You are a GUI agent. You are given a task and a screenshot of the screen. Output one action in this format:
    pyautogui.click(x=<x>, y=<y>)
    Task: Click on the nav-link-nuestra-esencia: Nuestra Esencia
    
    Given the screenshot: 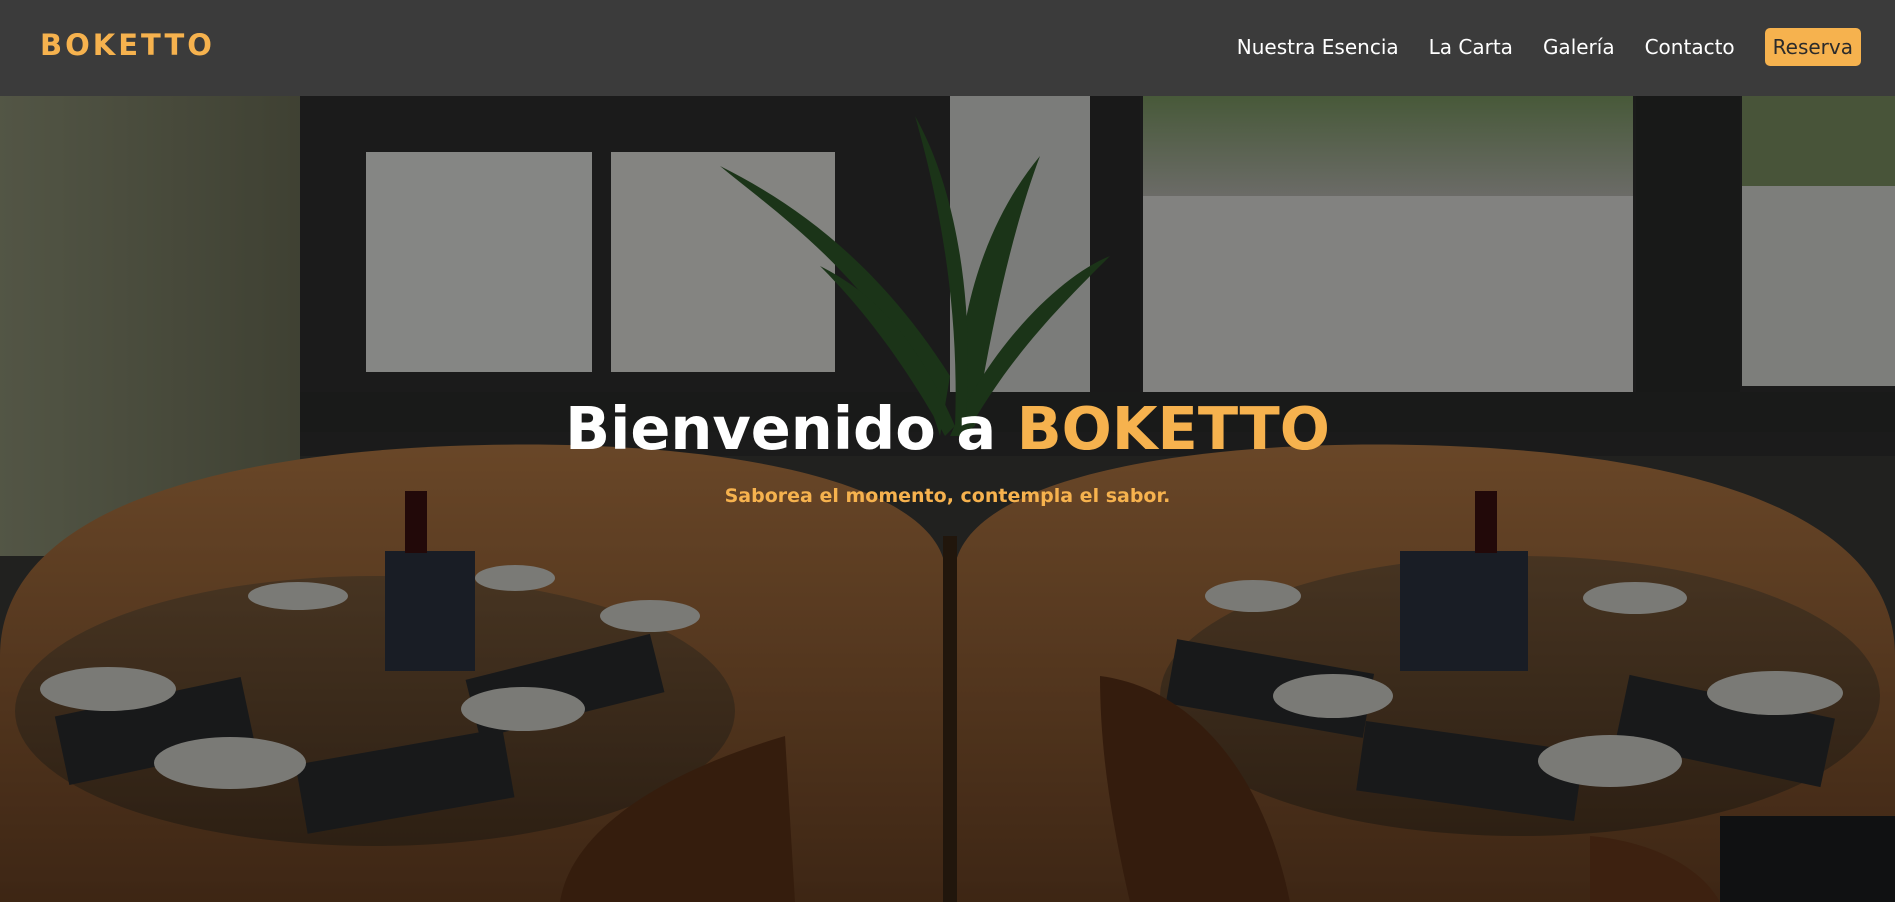 What is the action you would take?
    pyautogui.click(x=1318, y=47)
    